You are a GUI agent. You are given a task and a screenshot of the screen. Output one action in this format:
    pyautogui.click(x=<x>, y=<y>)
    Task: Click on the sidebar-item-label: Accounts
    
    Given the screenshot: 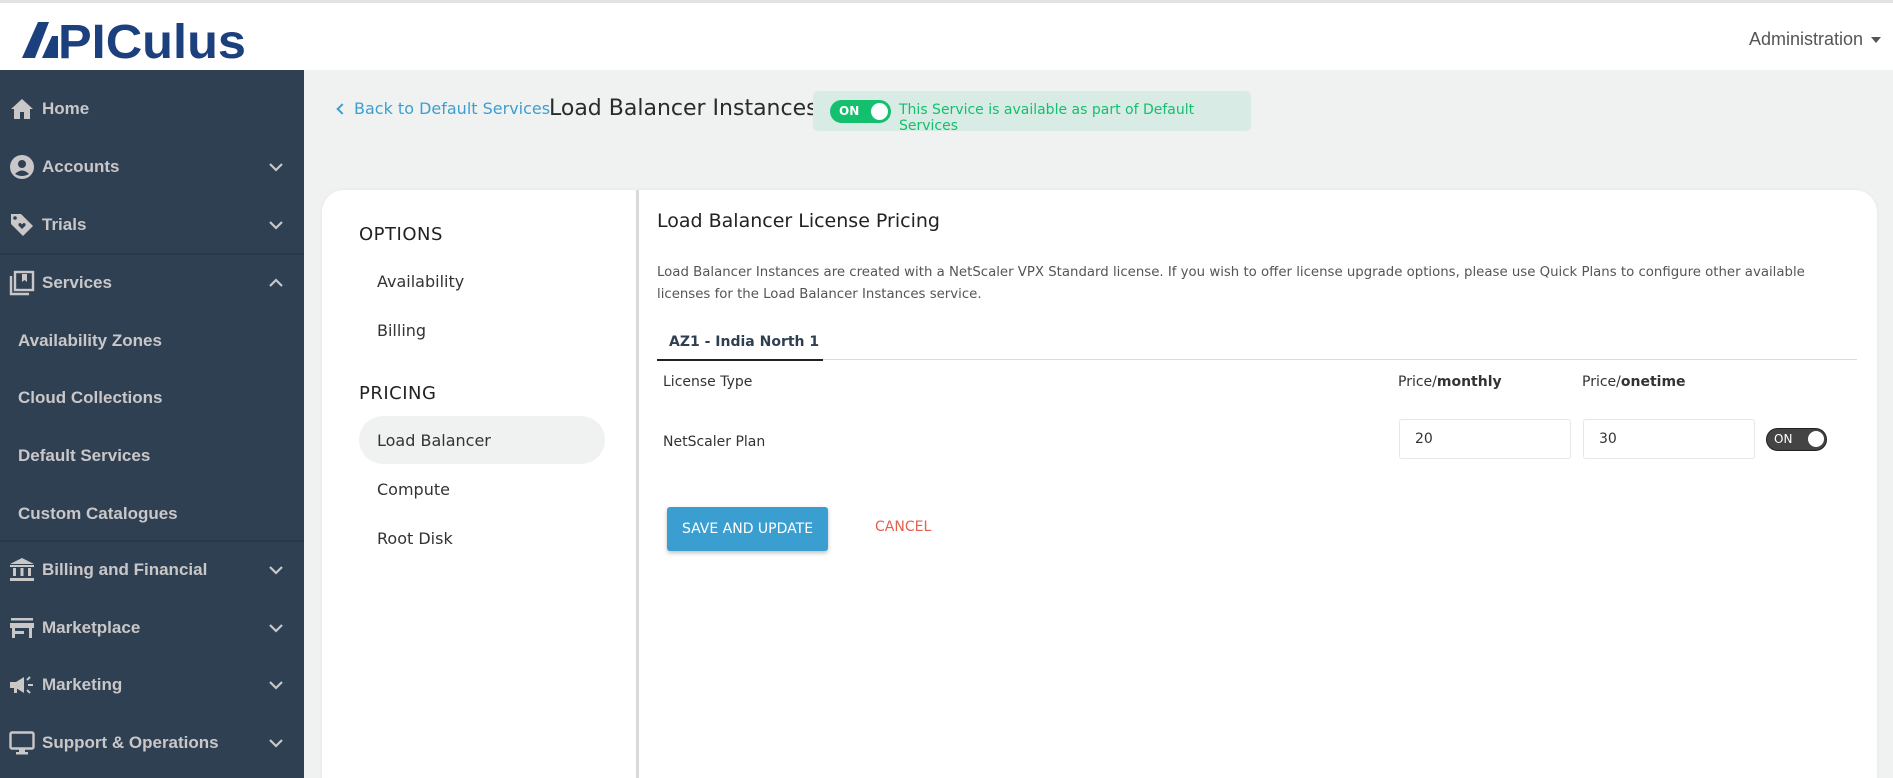 What is the action you would take?
    pyautogui.click(x=81, y=166)
    